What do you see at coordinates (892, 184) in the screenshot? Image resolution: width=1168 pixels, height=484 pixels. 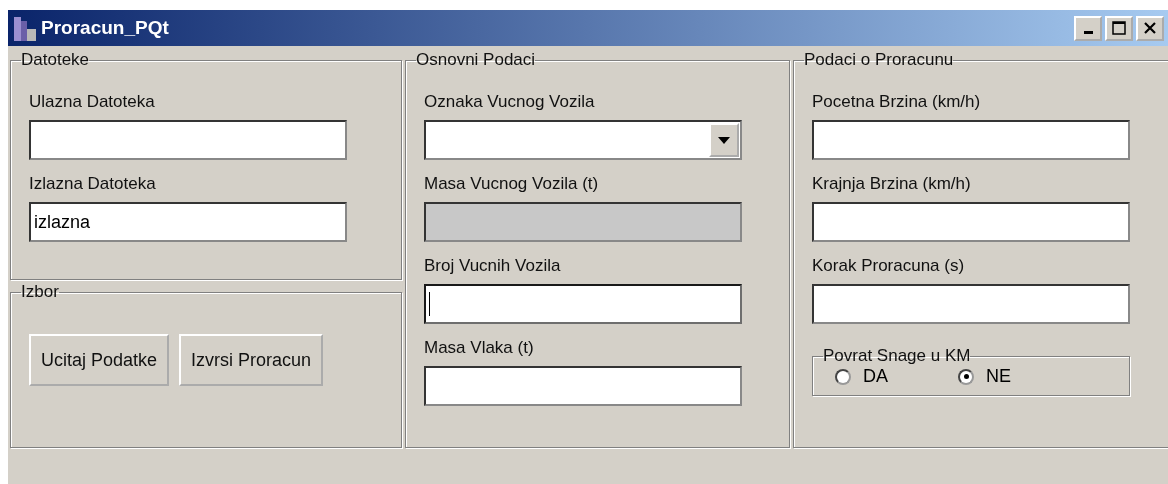 I see `field-label: Krajnja Brzina (km/h)` at bounding box center [892, 184].